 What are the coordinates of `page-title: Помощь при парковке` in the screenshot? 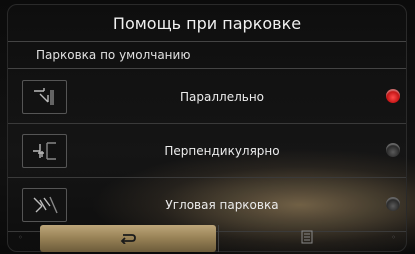 It's located at (207, 23).